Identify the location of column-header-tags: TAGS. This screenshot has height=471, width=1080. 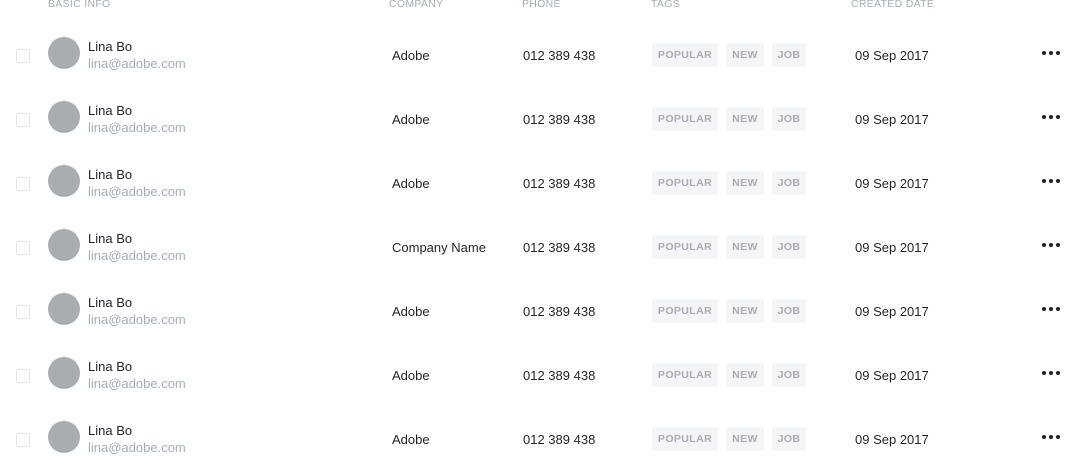
(665, 5).